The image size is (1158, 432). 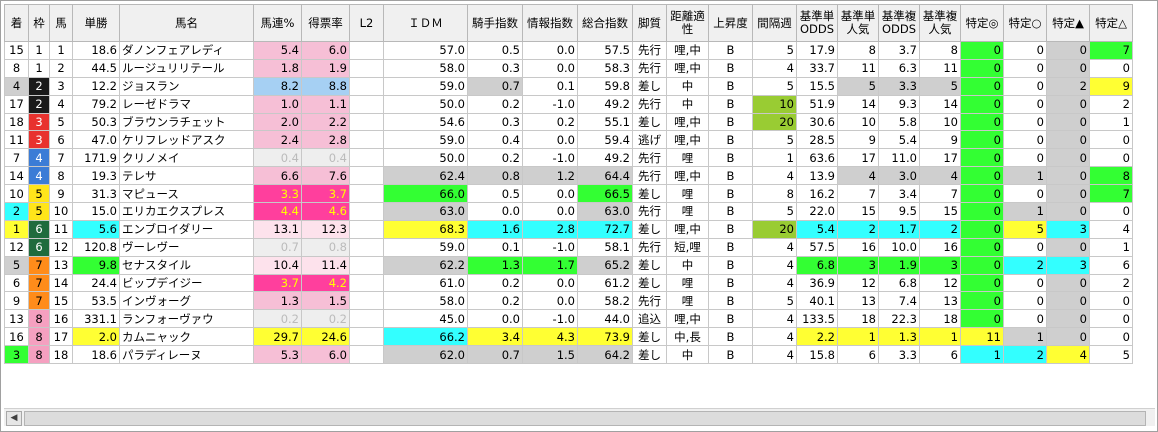 What do you see at coordinates (687, 23) in the screenshot?
I see `column-header-kyori-tekisei: 距離適性` at bounding box center [687, 23].